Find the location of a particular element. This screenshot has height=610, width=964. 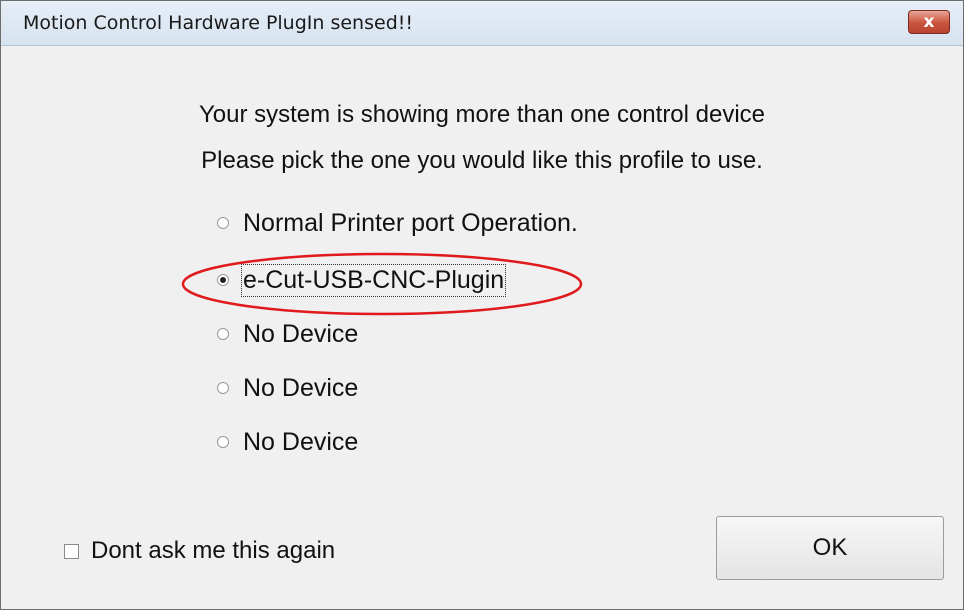

radio-option-no-device-3: No Device is located at coordinates (287, 442).